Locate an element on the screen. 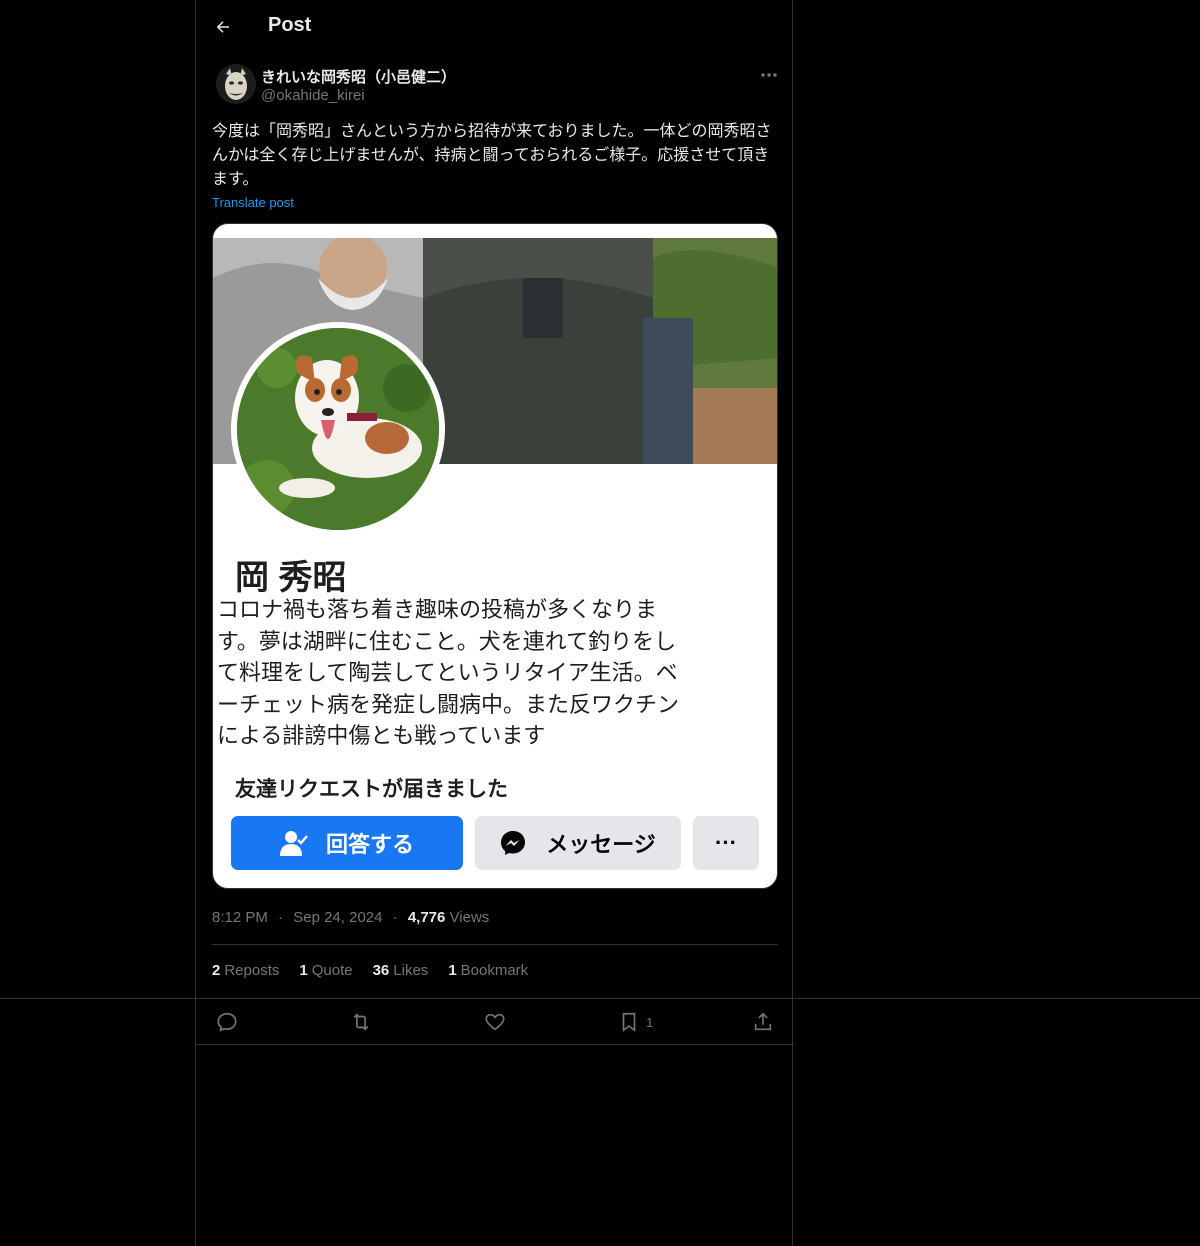 This screenshot has width=1200, height=1246. back-arrow-icon is located at coordinates (222, 27).